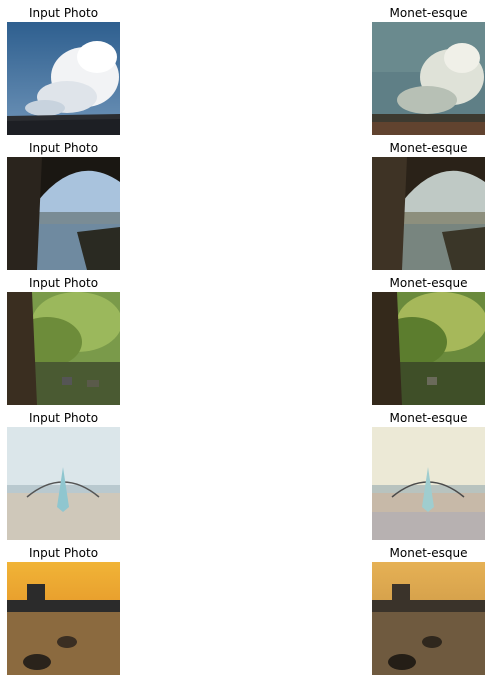 This screenshot has height=682, width=492. What do you see at coordinates (428, 348) in the screenshot?
I see `monet-forest` at bounding box center [428, 348].